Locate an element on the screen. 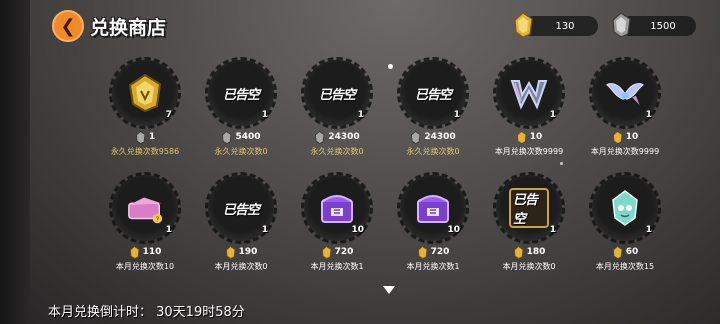  item-exchange-limit: 本月兑换次数15 is located at coordinates (625, 266).